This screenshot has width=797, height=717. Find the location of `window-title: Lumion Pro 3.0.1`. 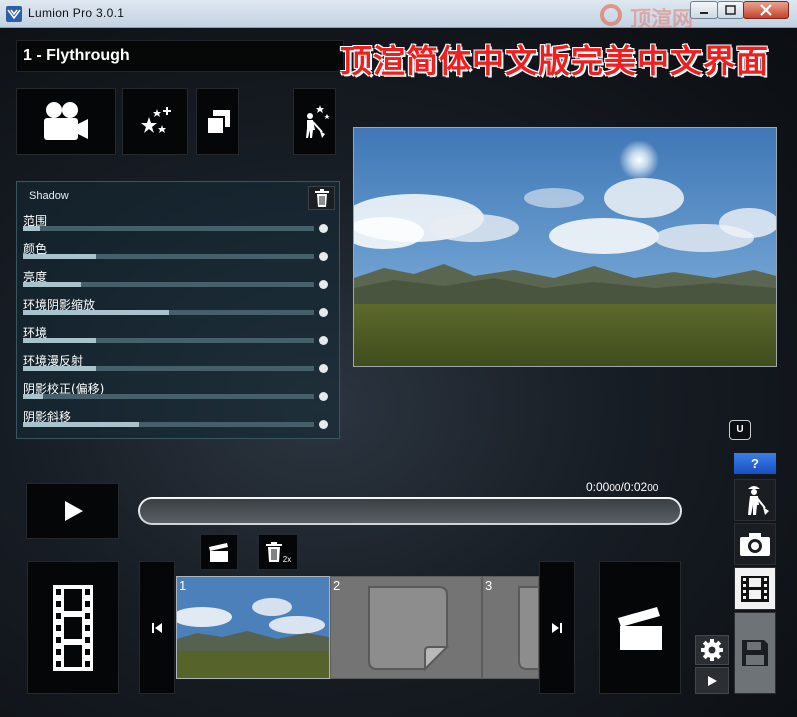

window-title: Lumion Pro 3.0.1 is located at coordinates (76, 13).